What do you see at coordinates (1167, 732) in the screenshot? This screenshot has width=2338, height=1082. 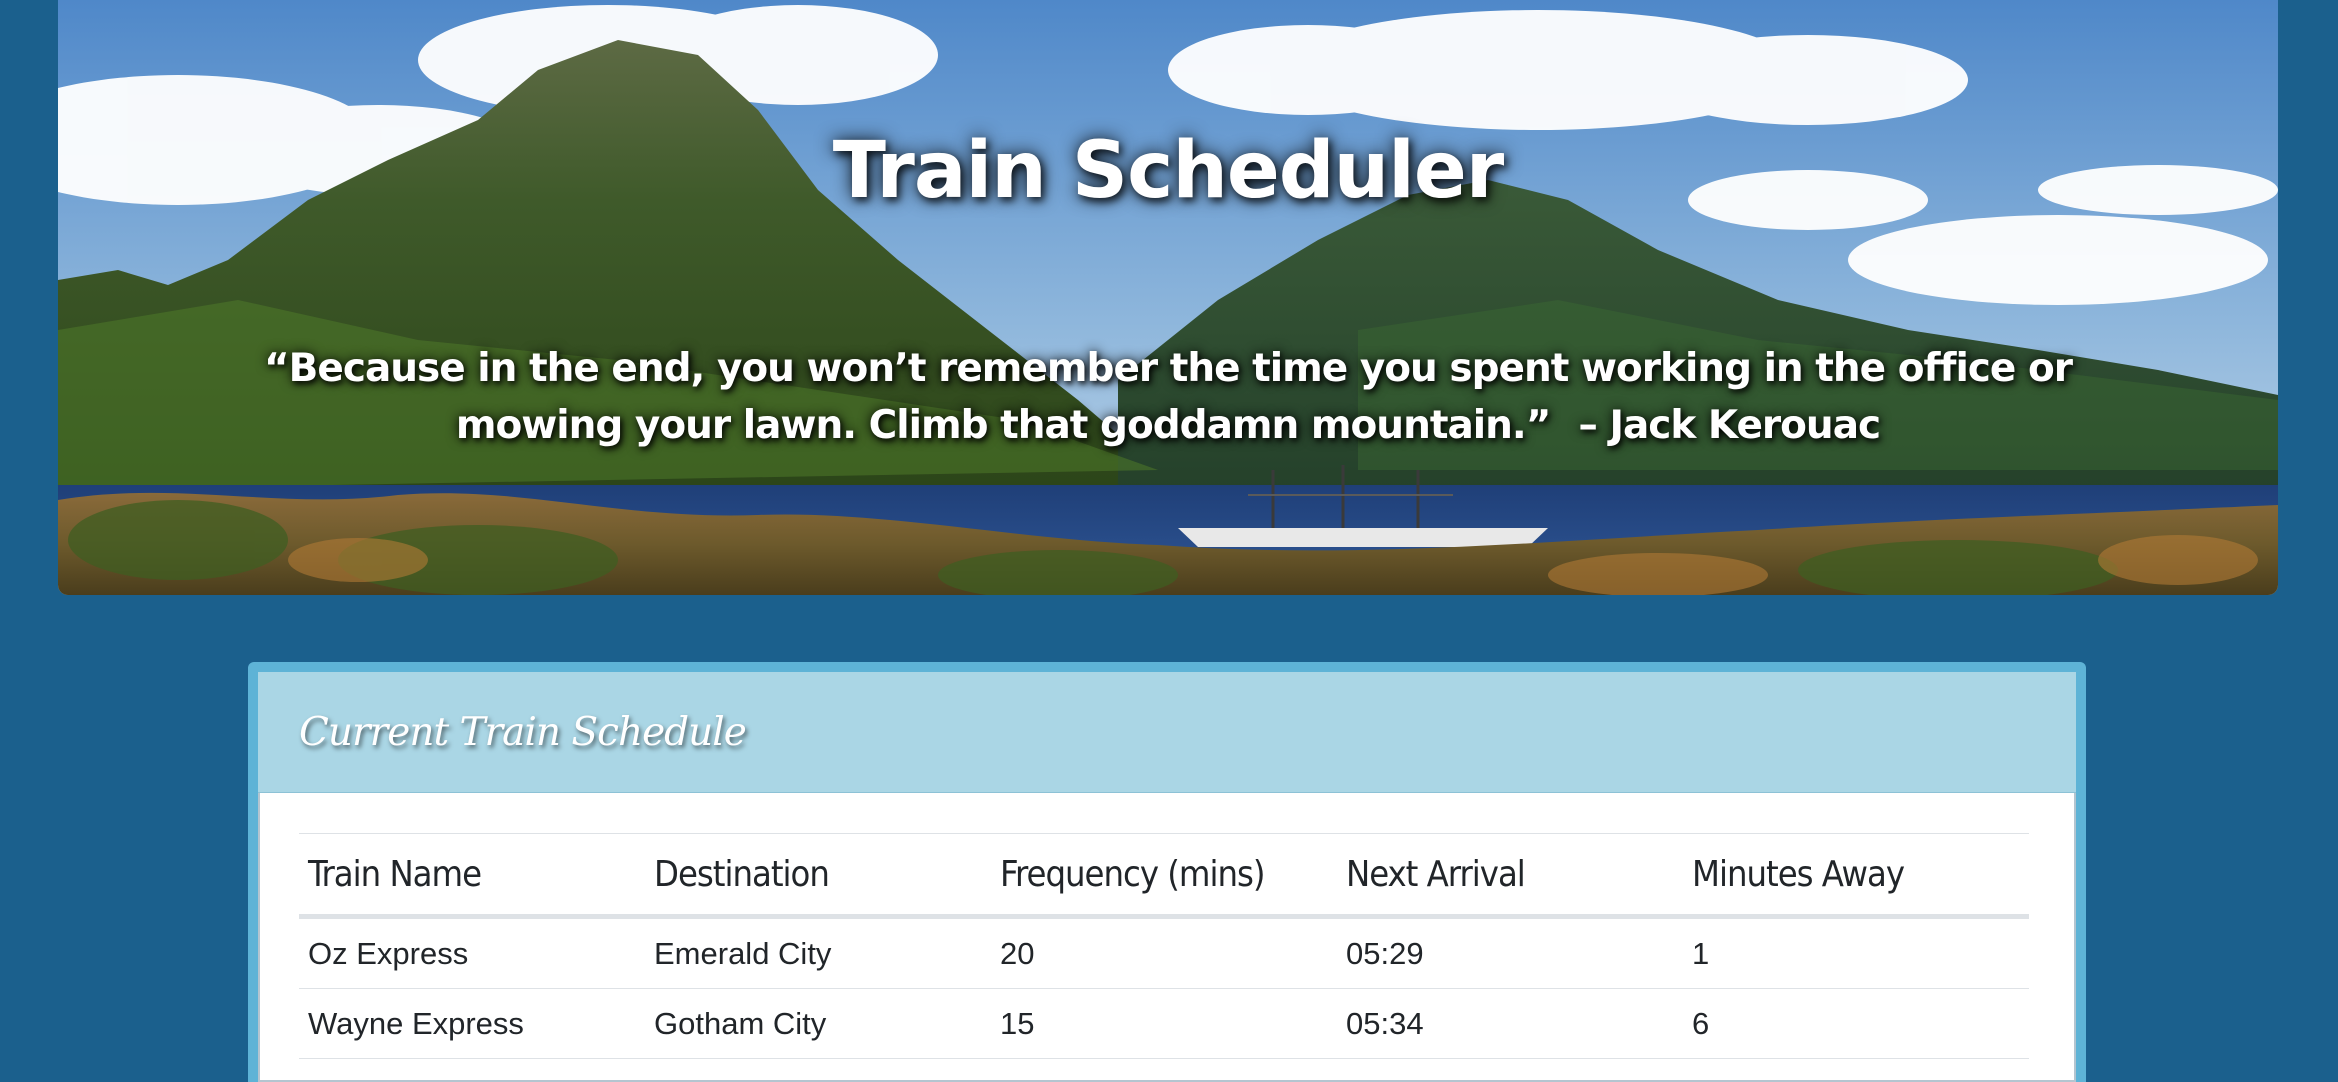 I see `schedule-panel-heading: Current Train Schedule` at bounding box center [1167, 732].